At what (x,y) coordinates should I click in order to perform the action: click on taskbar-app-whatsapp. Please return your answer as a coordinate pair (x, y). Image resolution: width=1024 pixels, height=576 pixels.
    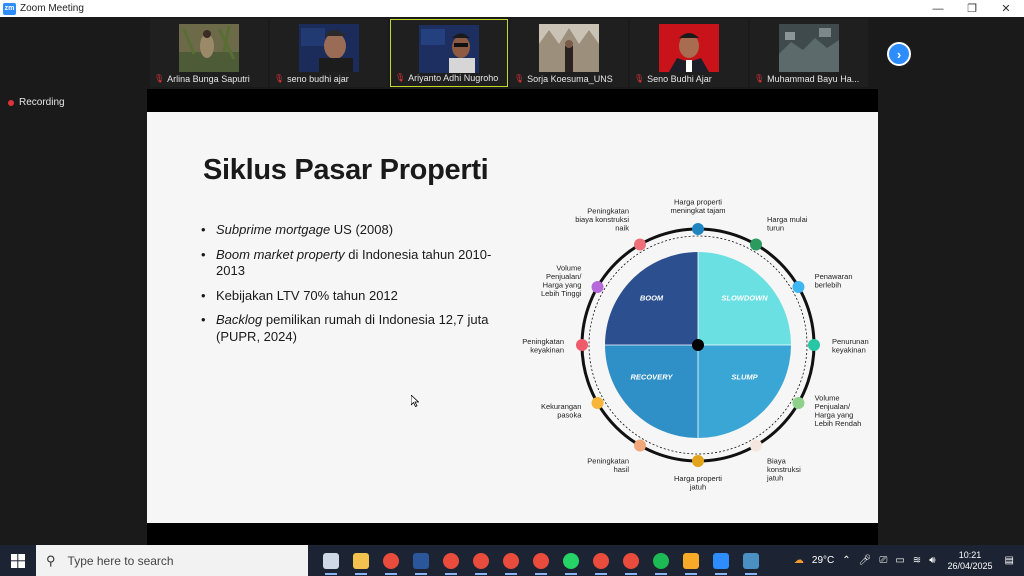
    Looking at the image, I should click on (571, 560).